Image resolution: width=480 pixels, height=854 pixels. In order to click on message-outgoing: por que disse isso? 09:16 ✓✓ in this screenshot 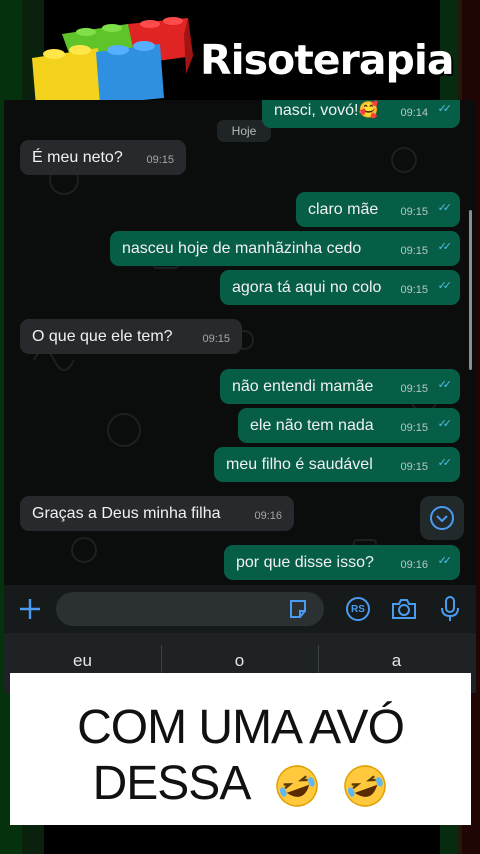, I will do `click(342, 562)`.